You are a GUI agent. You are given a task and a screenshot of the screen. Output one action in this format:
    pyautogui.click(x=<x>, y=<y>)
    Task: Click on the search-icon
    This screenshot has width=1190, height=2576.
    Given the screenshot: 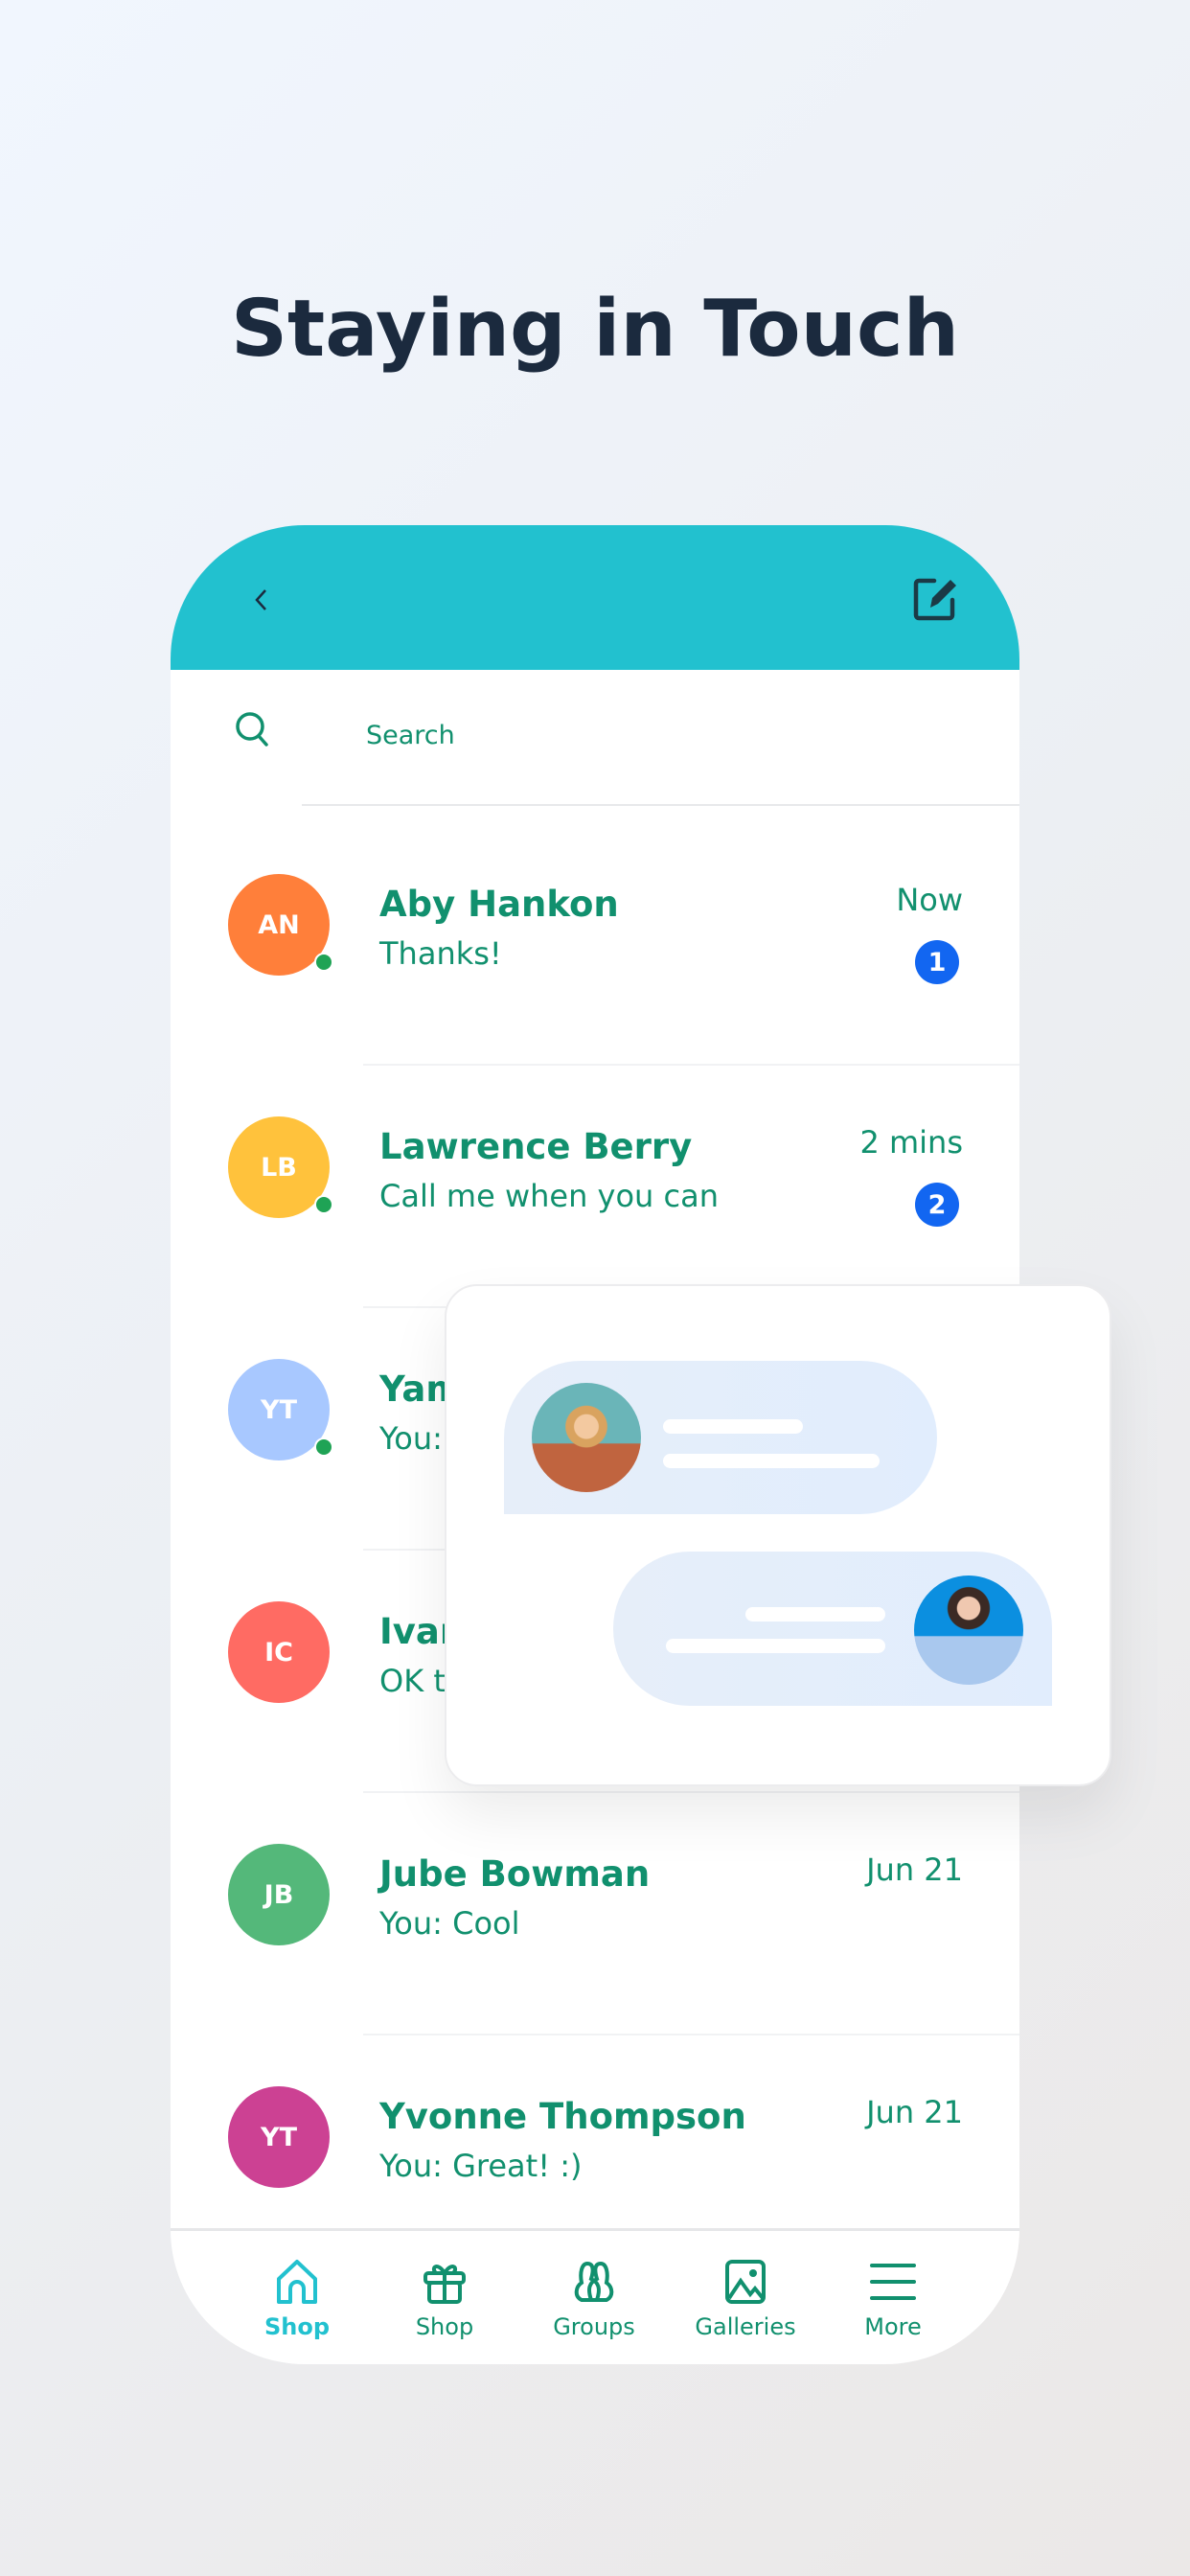 What is the action you would take?
    pyautogui.click(x=252, y=729)
    